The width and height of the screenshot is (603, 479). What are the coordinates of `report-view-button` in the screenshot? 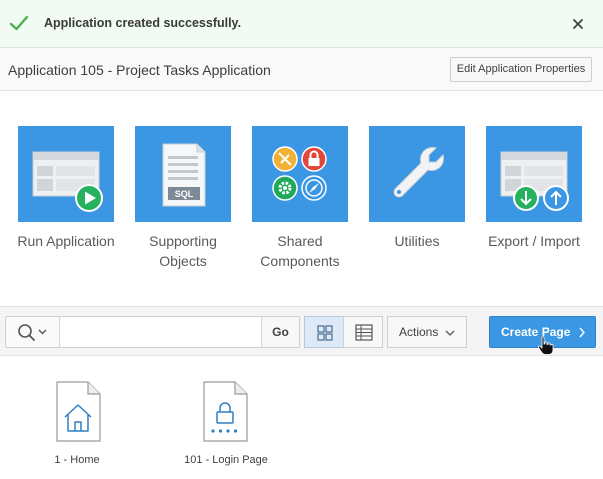 It's located at (363, 332).